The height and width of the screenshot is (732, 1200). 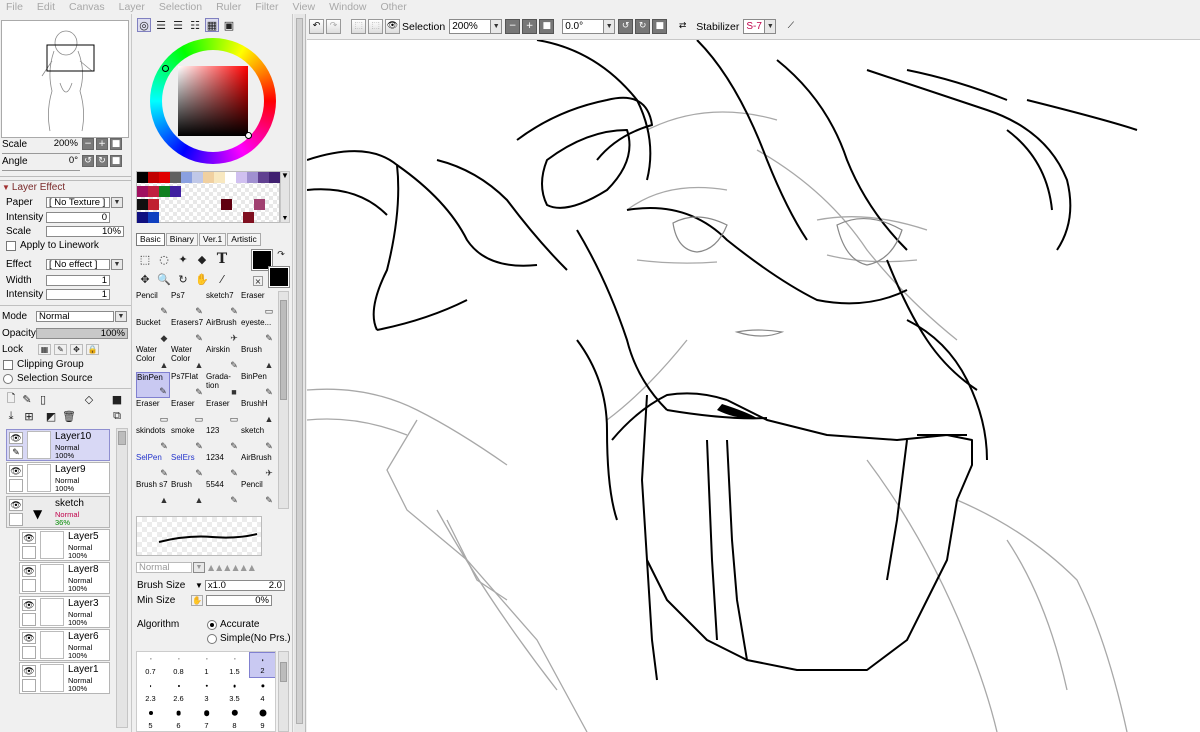 I want to click on menu-filter: Filter, so click(x=266, y=7).